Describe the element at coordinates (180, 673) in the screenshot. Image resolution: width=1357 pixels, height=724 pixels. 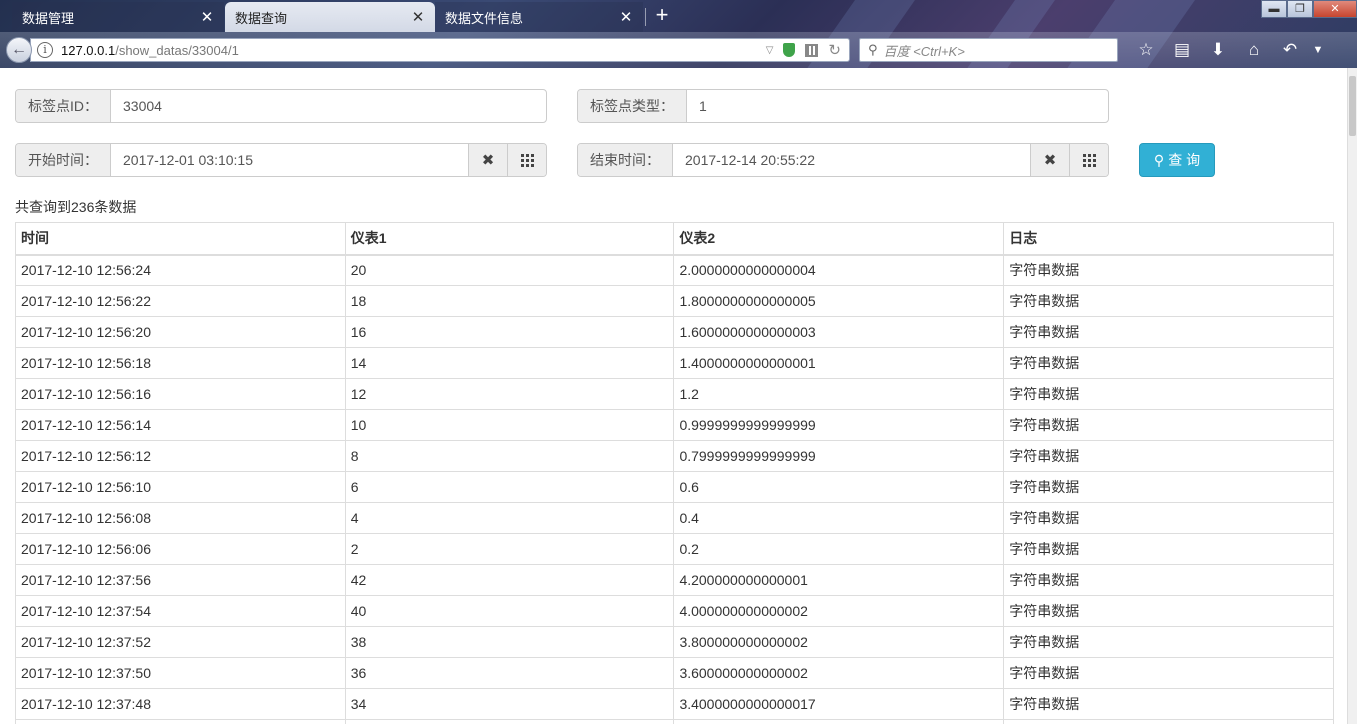
I see `table-cell: 2017-12-10 12:37:50` at that location.